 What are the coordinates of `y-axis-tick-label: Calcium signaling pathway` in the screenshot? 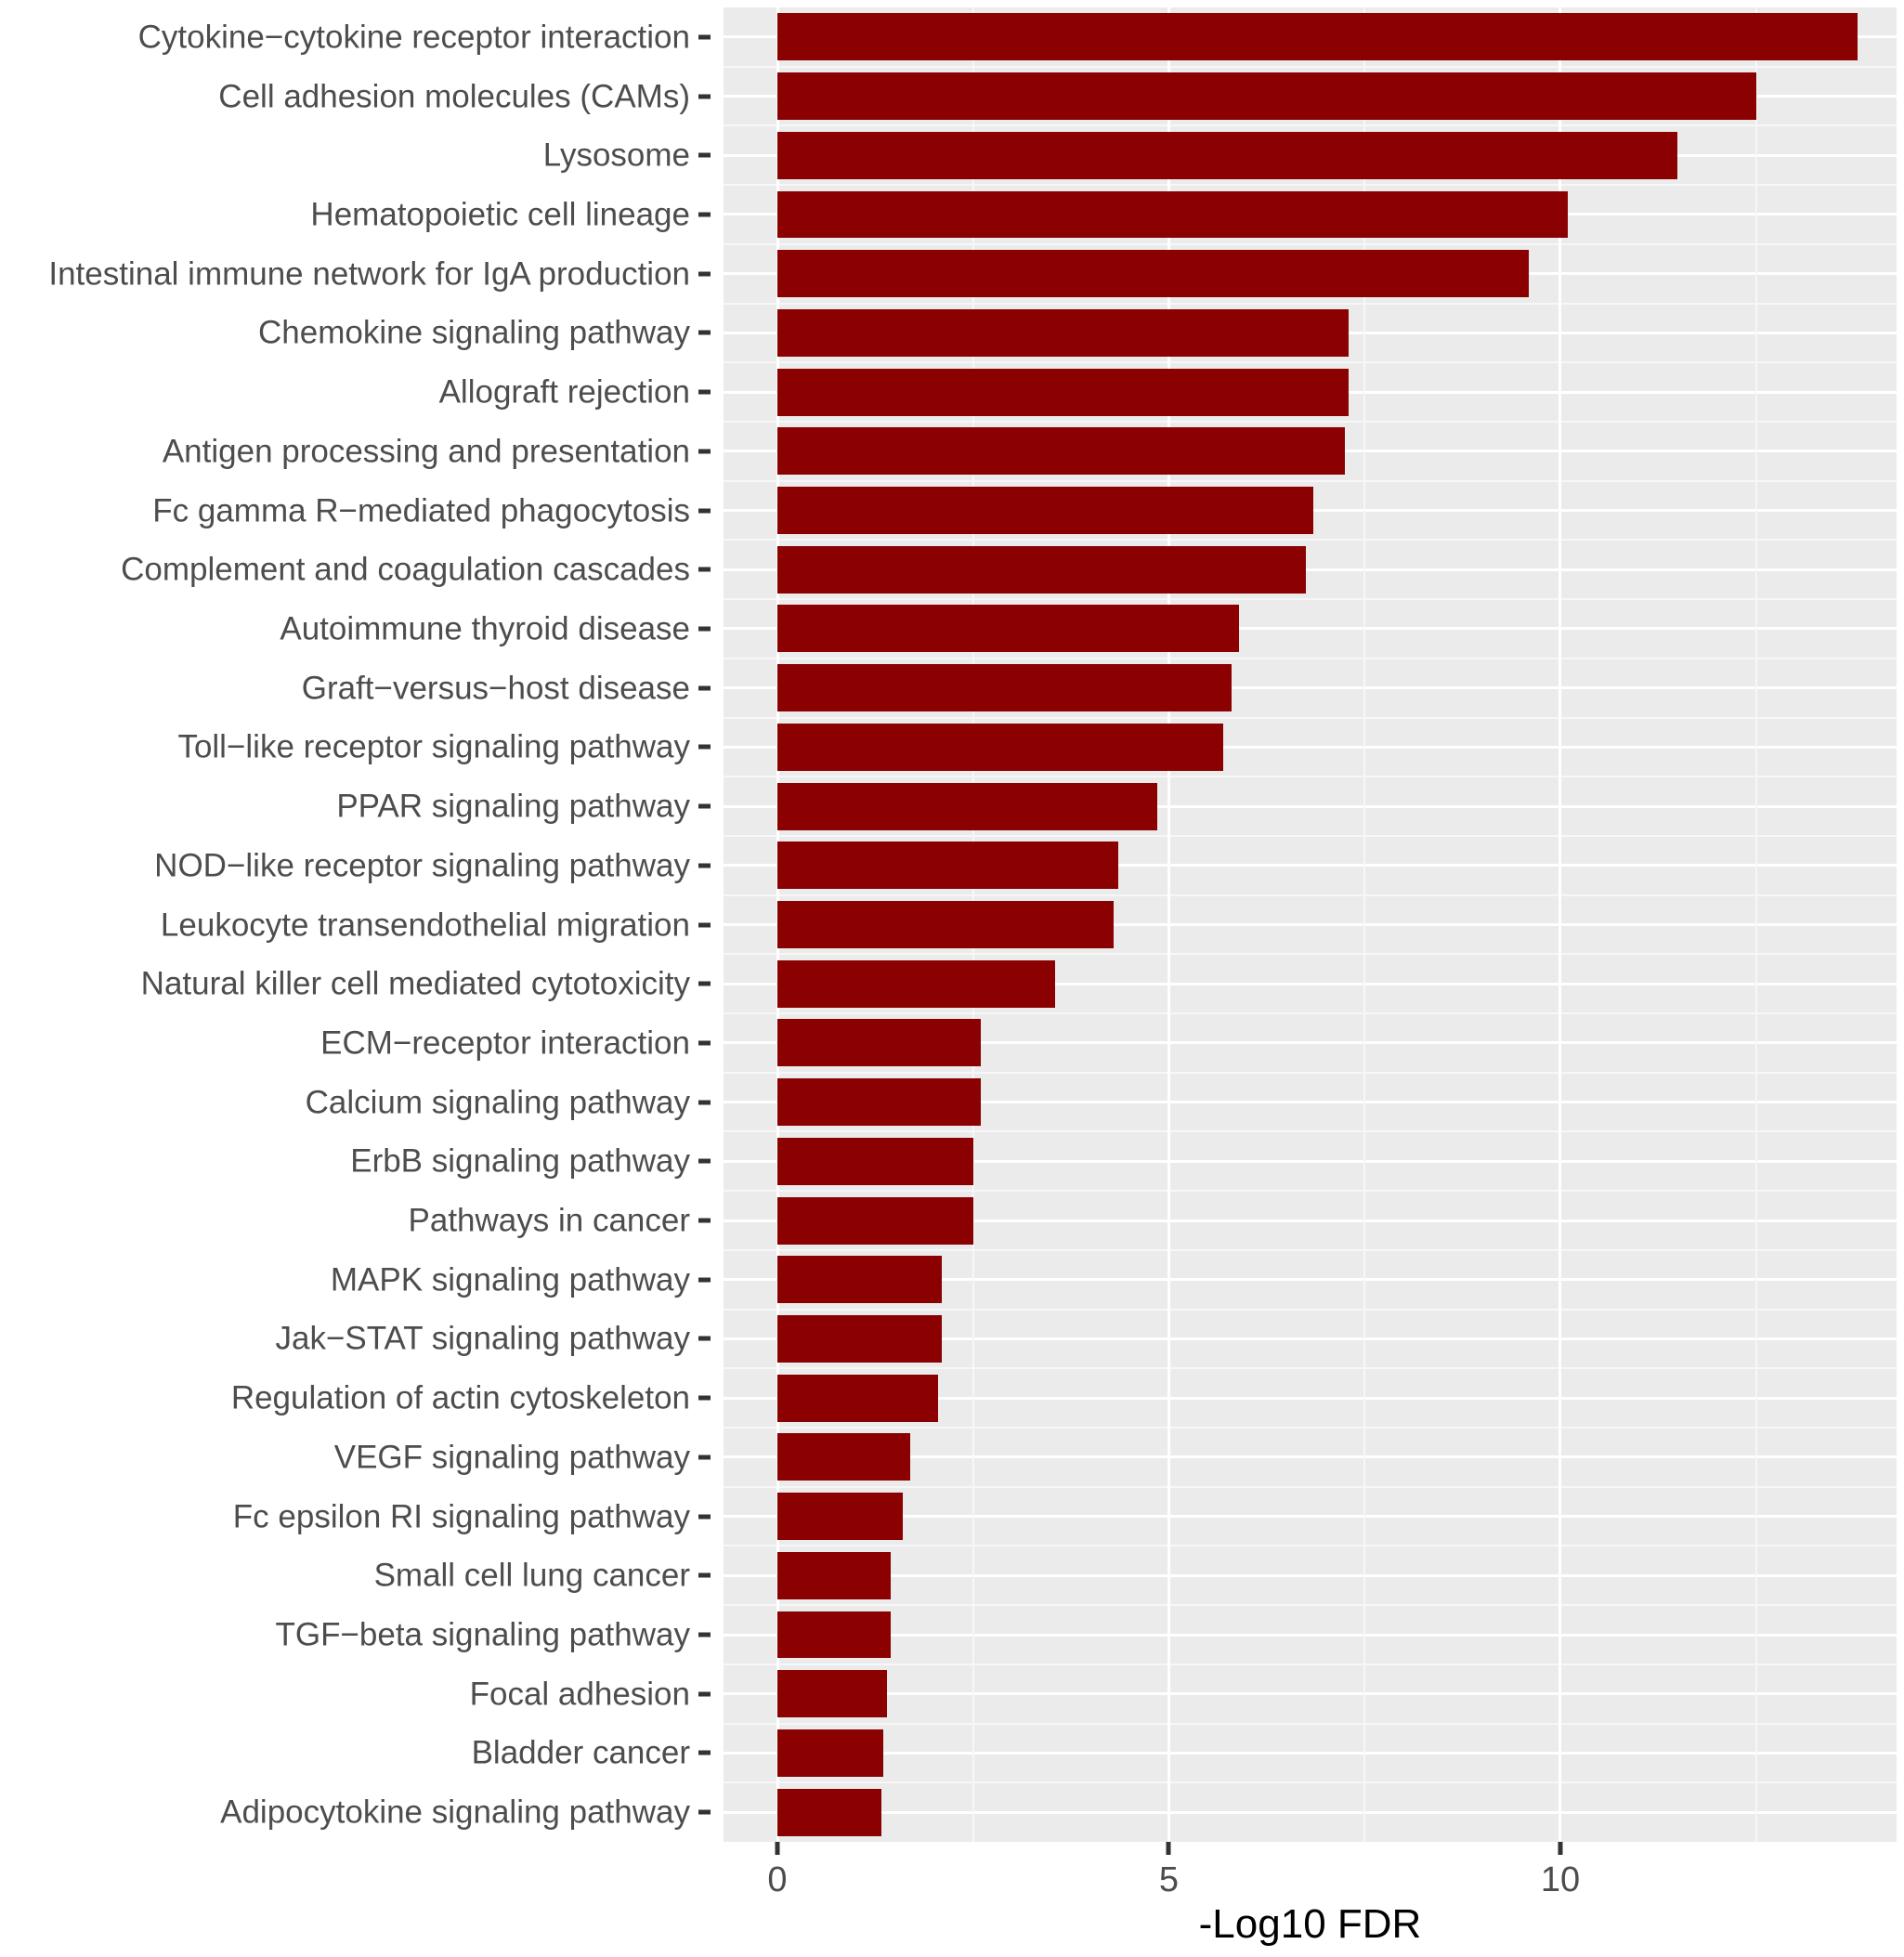 It's located at (497, 1102).